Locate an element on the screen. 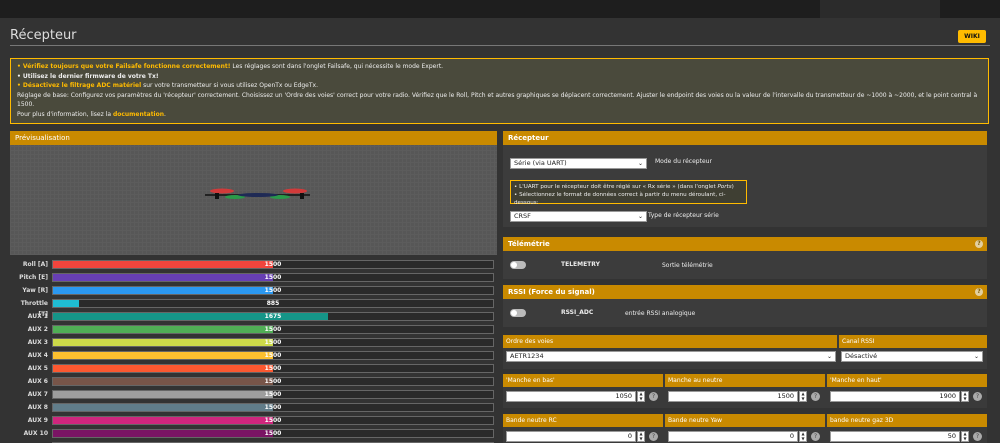 The width and height of the screenshot is (1000, 443). stick-center-header: Manche au neutre is located at coordinates (745, 380).